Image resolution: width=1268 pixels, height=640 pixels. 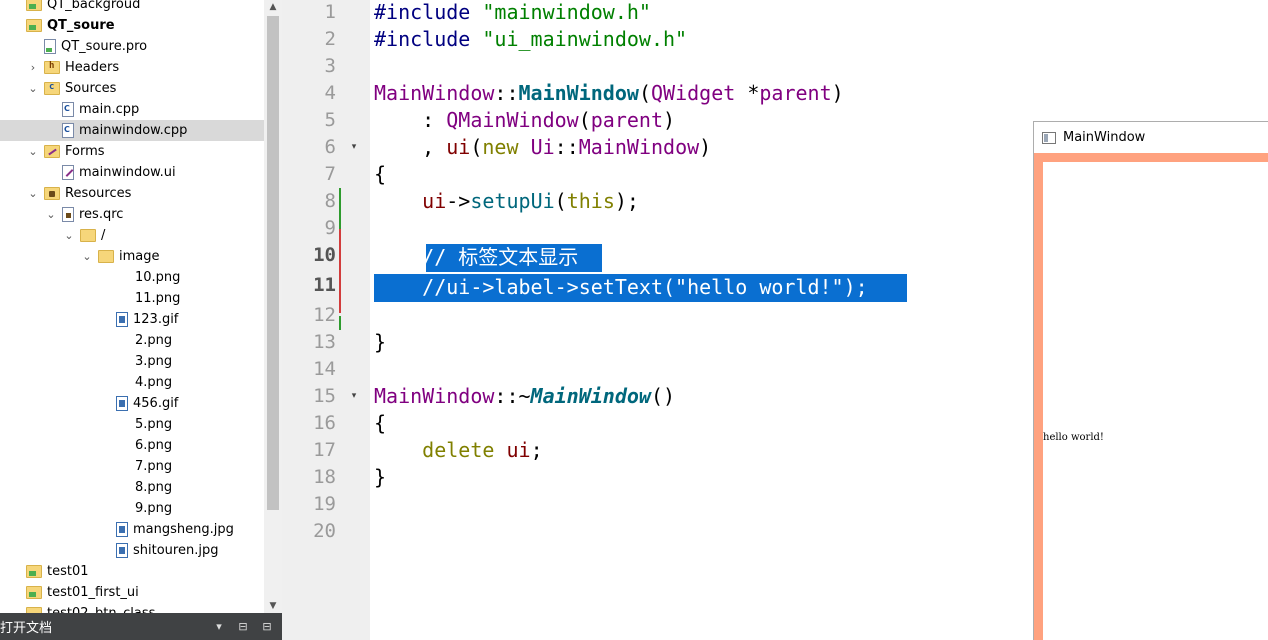 What do you see at coordinates (52, 88) in the screenshot?
I see `sources-folder-icon` at bounding box center [52, 88].